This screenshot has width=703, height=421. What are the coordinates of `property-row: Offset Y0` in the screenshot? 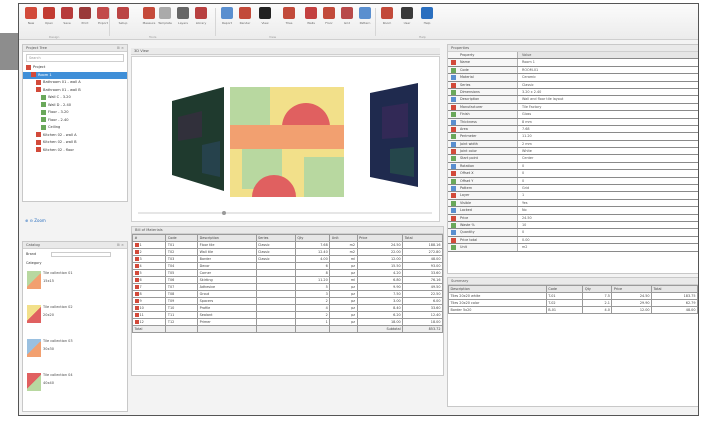 It's located at (573, 181).